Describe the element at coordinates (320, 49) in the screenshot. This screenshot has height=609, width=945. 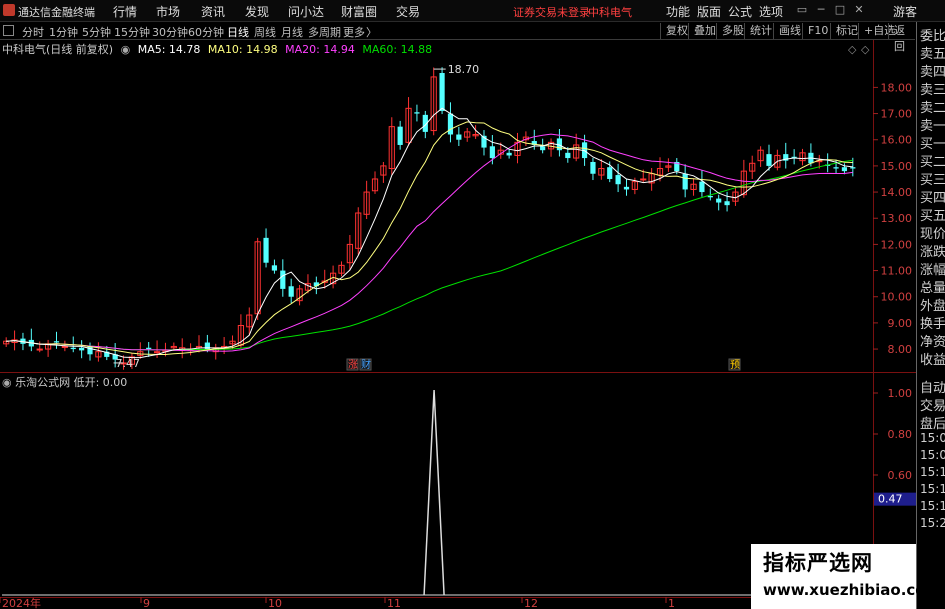
I see `legend-ma20: MA20: 14.94` at that location.